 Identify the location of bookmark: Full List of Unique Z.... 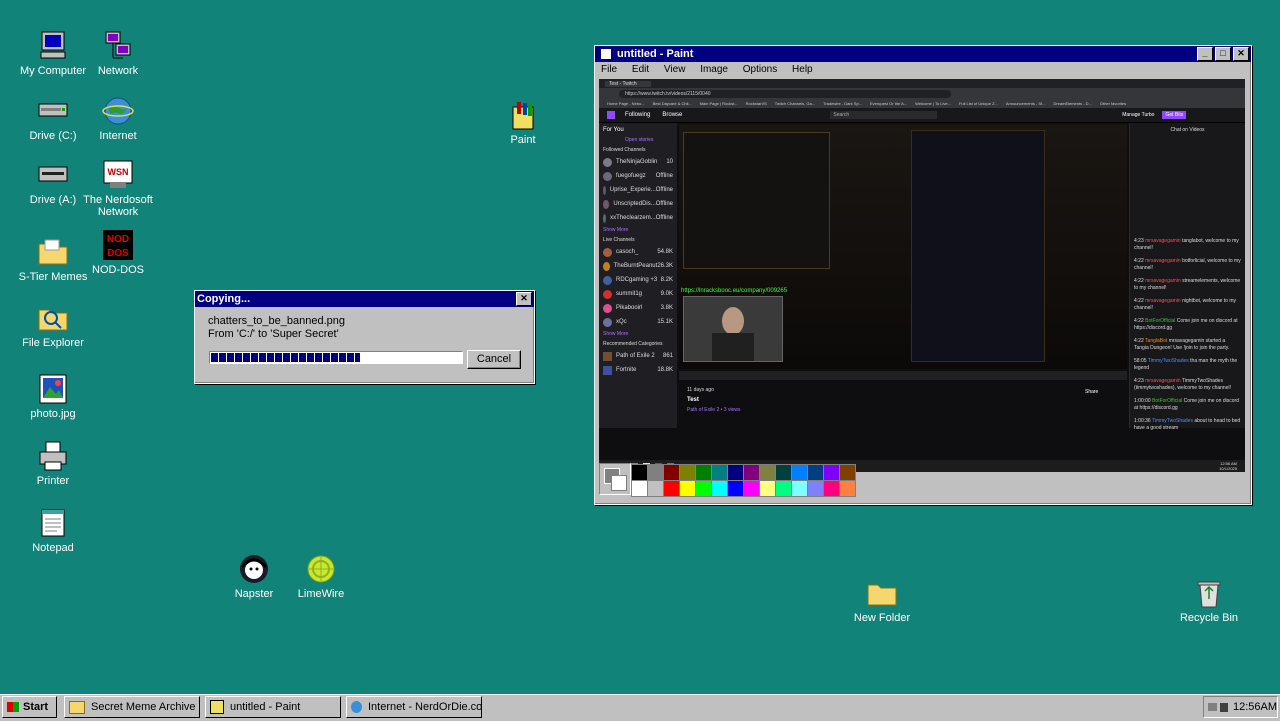
(978, 103).